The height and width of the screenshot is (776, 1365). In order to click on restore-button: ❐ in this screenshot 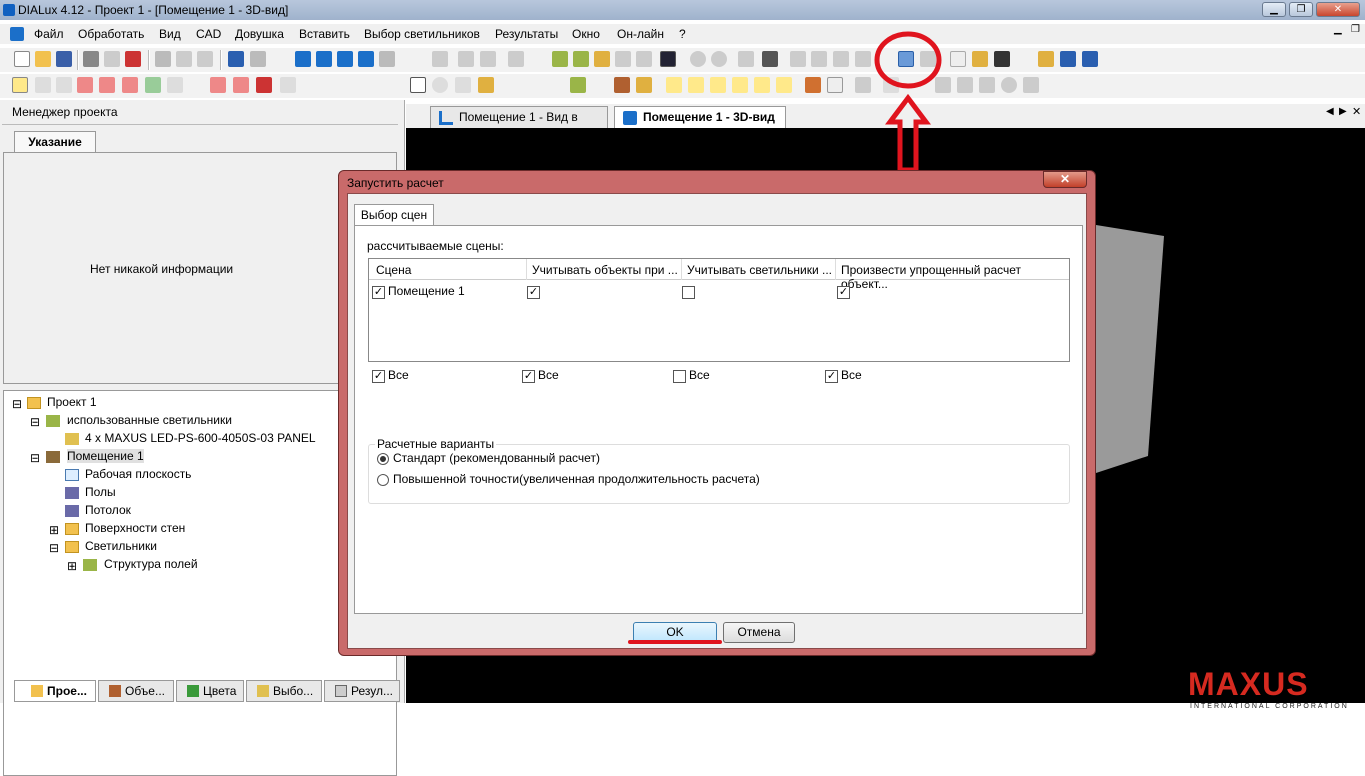, I will do `click(1301, 9)`.